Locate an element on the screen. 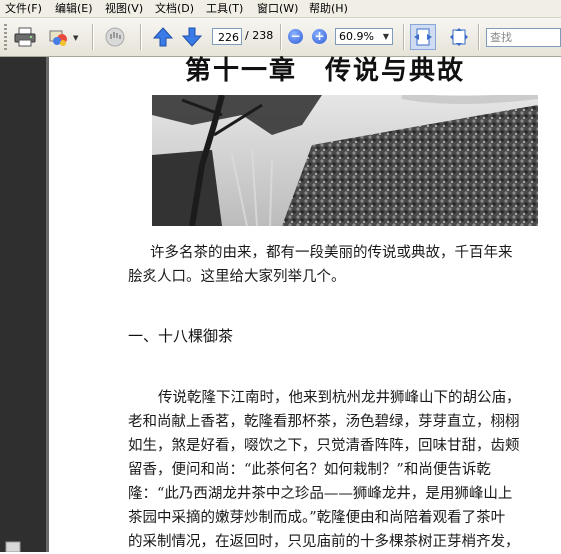 This screenshot has width=561, height=554. fit-width-icon is located at coordinates (423, 37).